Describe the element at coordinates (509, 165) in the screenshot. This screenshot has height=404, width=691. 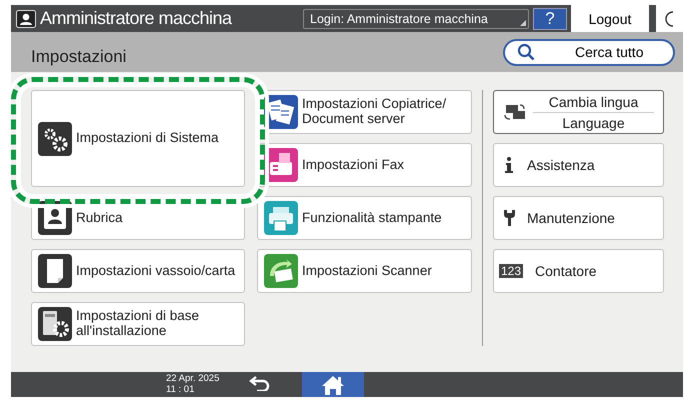
I see `info-icon` at that location.